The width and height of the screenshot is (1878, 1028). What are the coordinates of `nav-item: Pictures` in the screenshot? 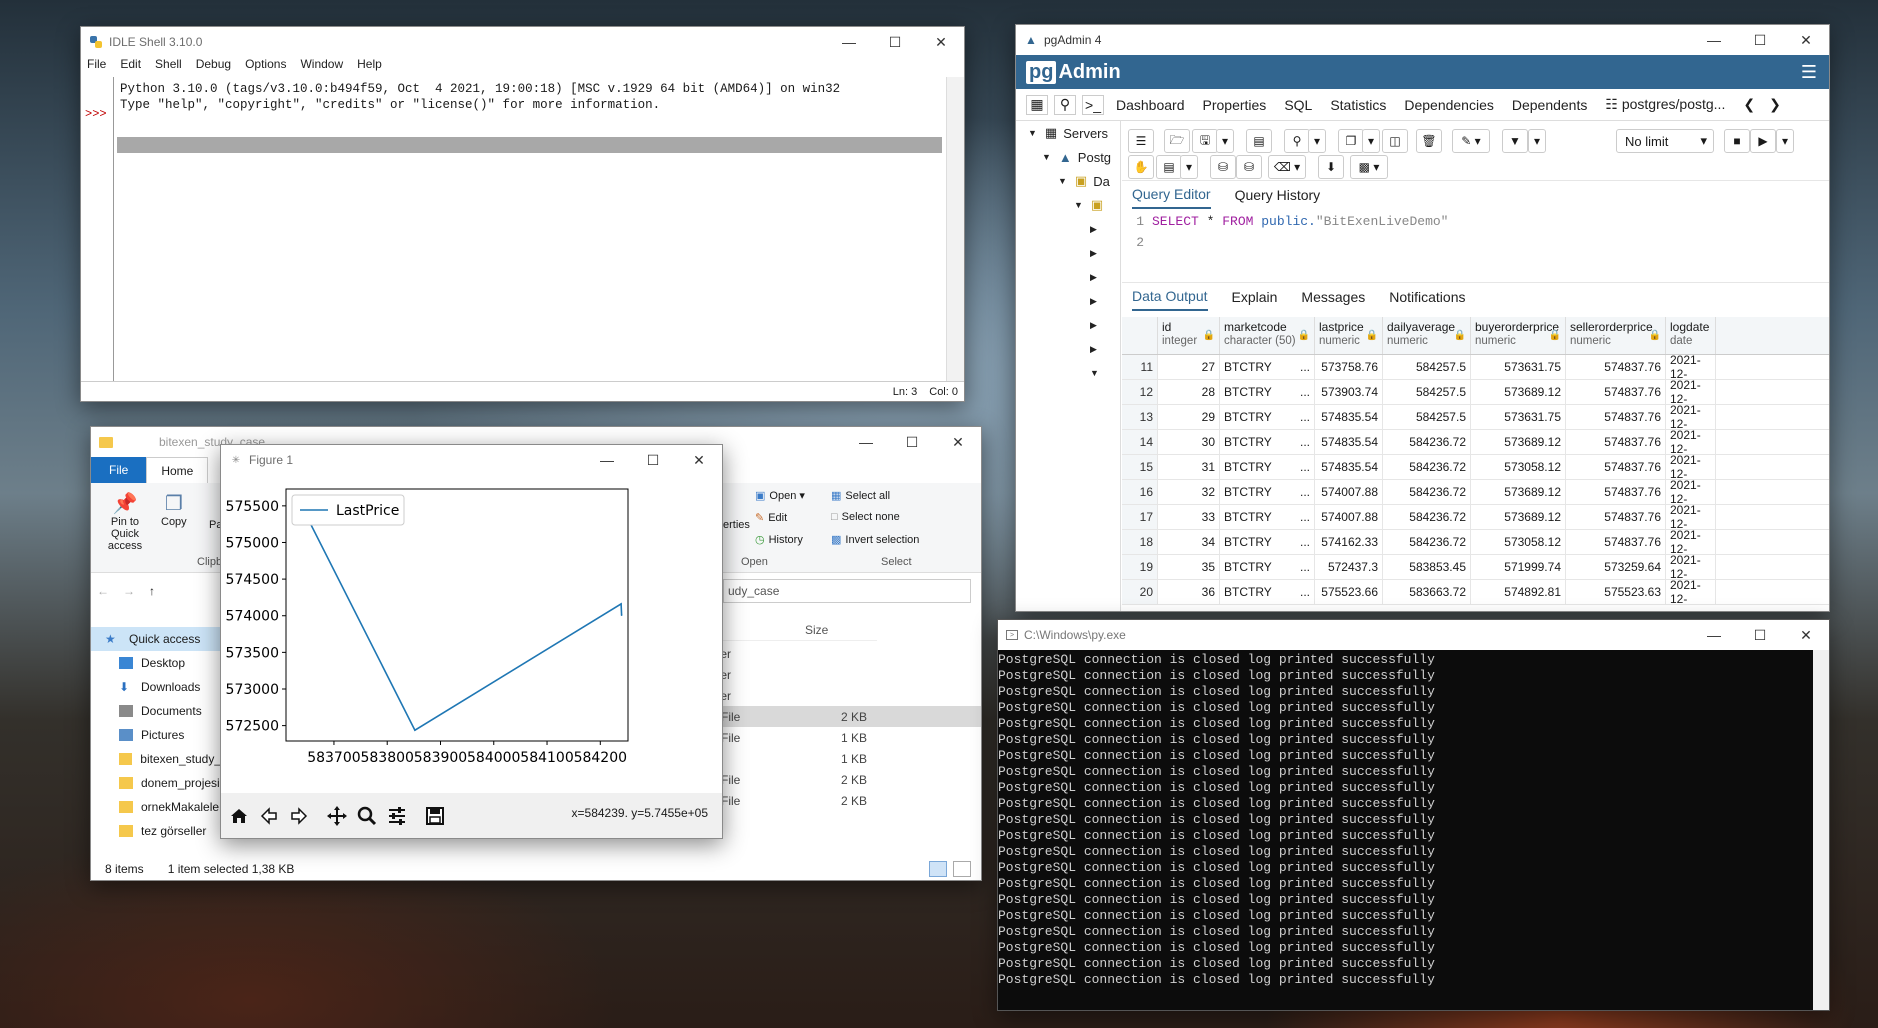 It's located at (156, 735).